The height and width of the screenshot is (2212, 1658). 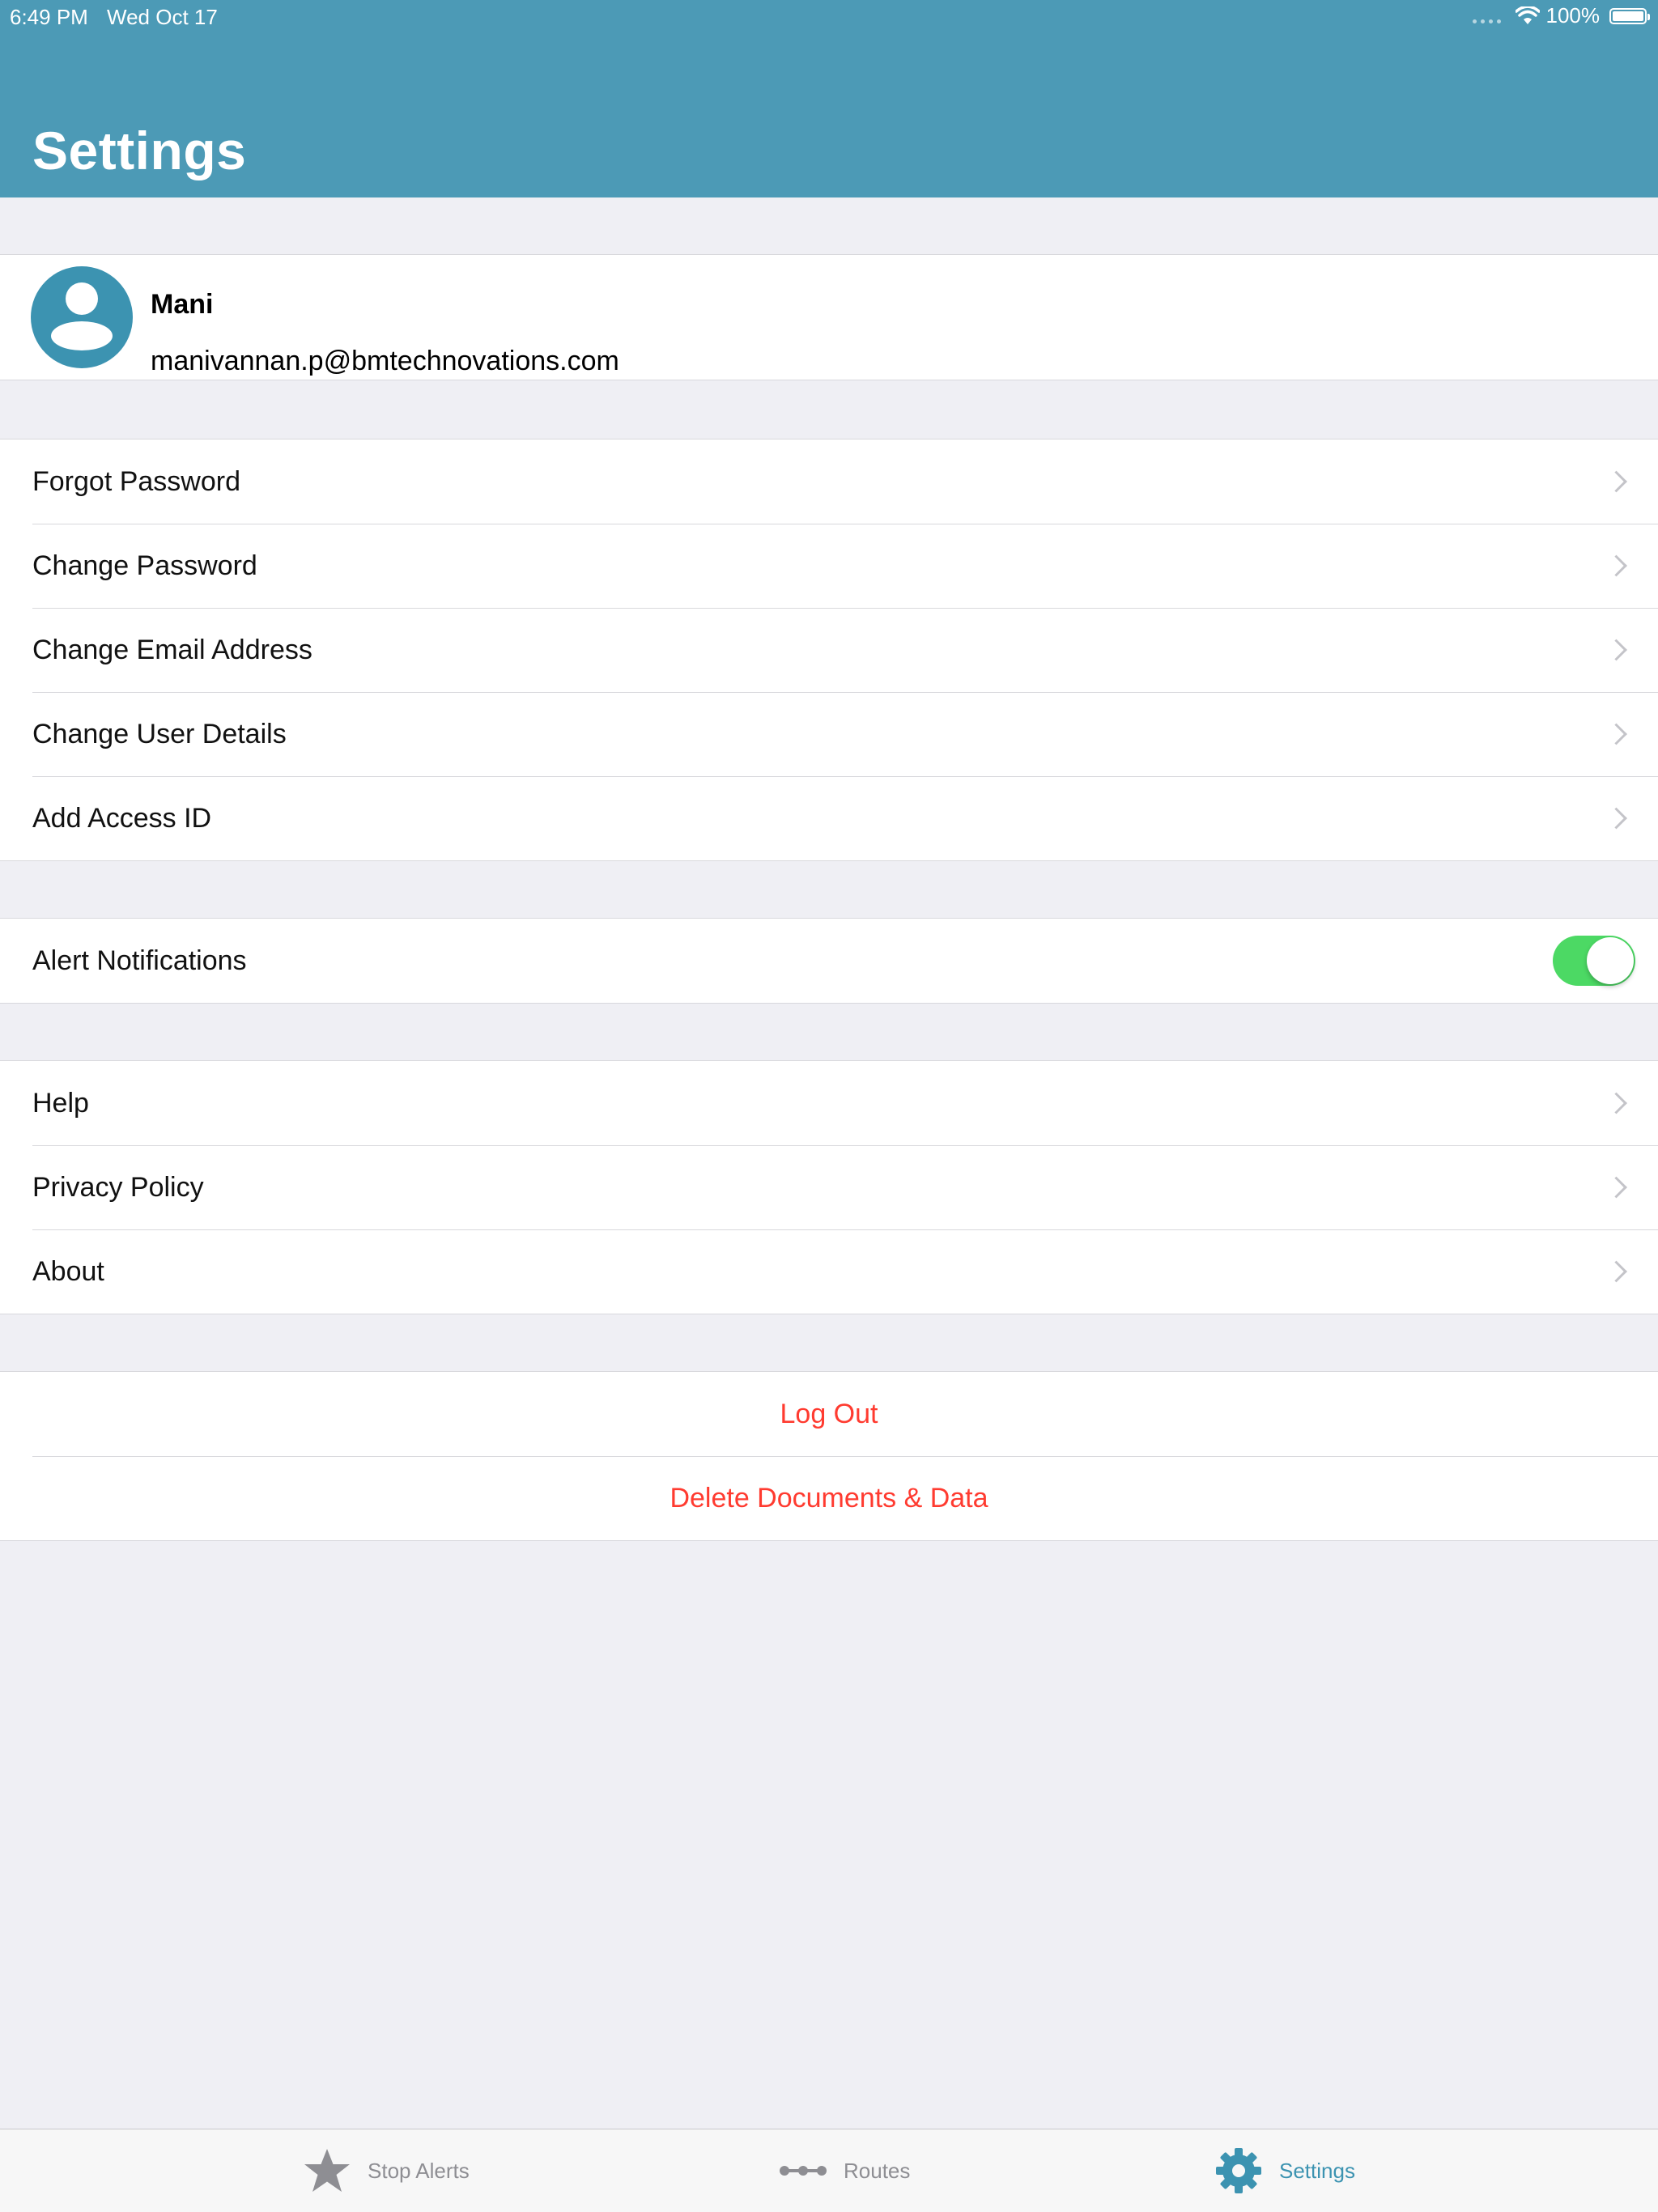 What do you see at coordinates (1573, 15) in the screenshot?
I see `battery-percent: 100%` at bounding box center [1573, 15].